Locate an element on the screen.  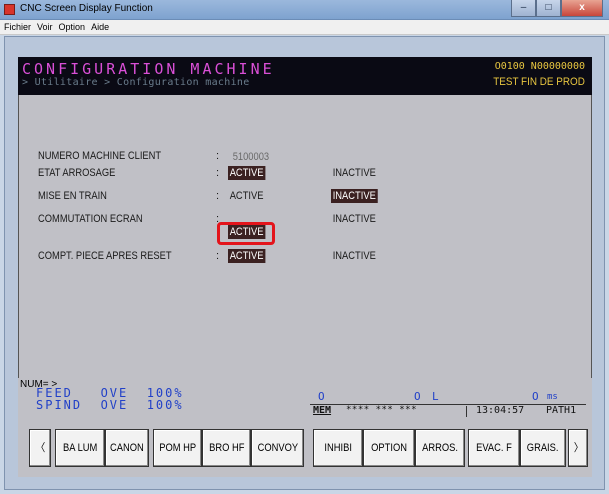
override-display: FEED OVE 100% SPIND OVE 100% is located at coordinates (110, 399).